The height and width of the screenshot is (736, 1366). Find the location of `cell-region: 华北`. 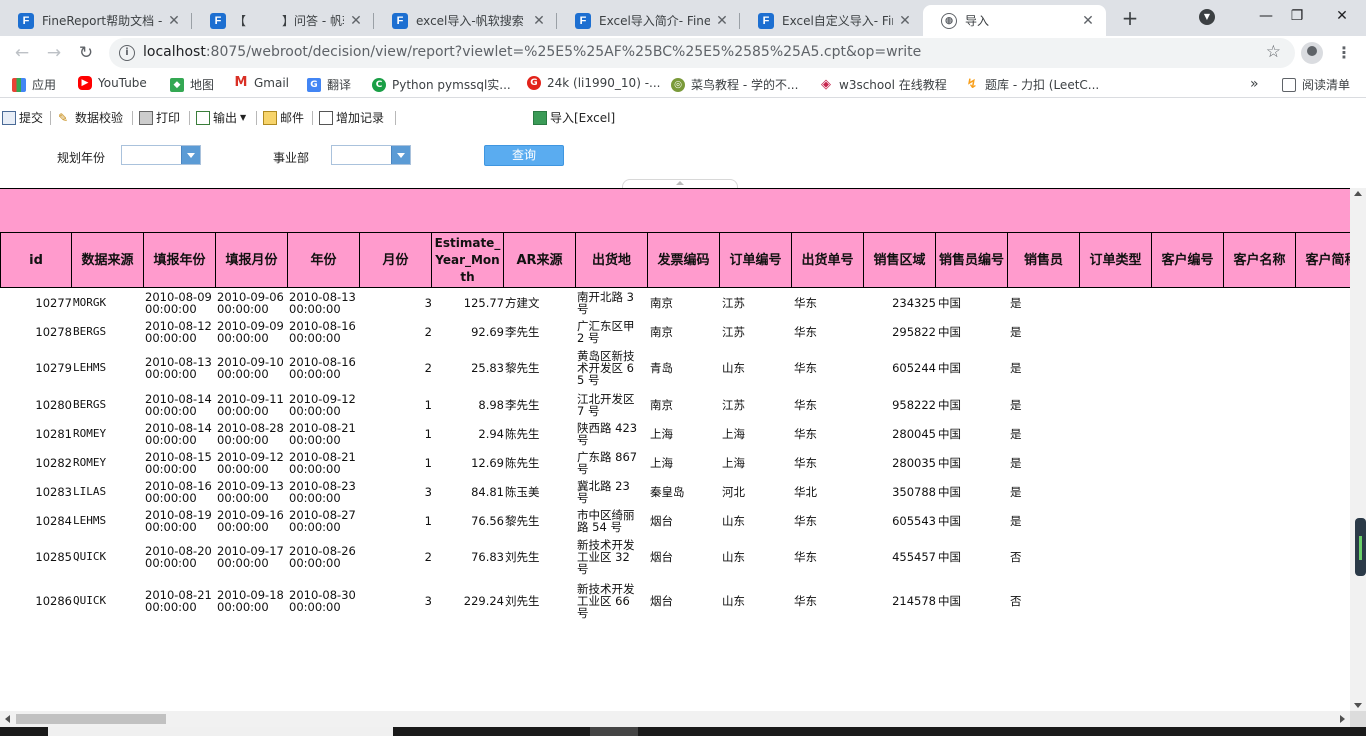

cell-region: 华北 is located at coordinates (830, 492).